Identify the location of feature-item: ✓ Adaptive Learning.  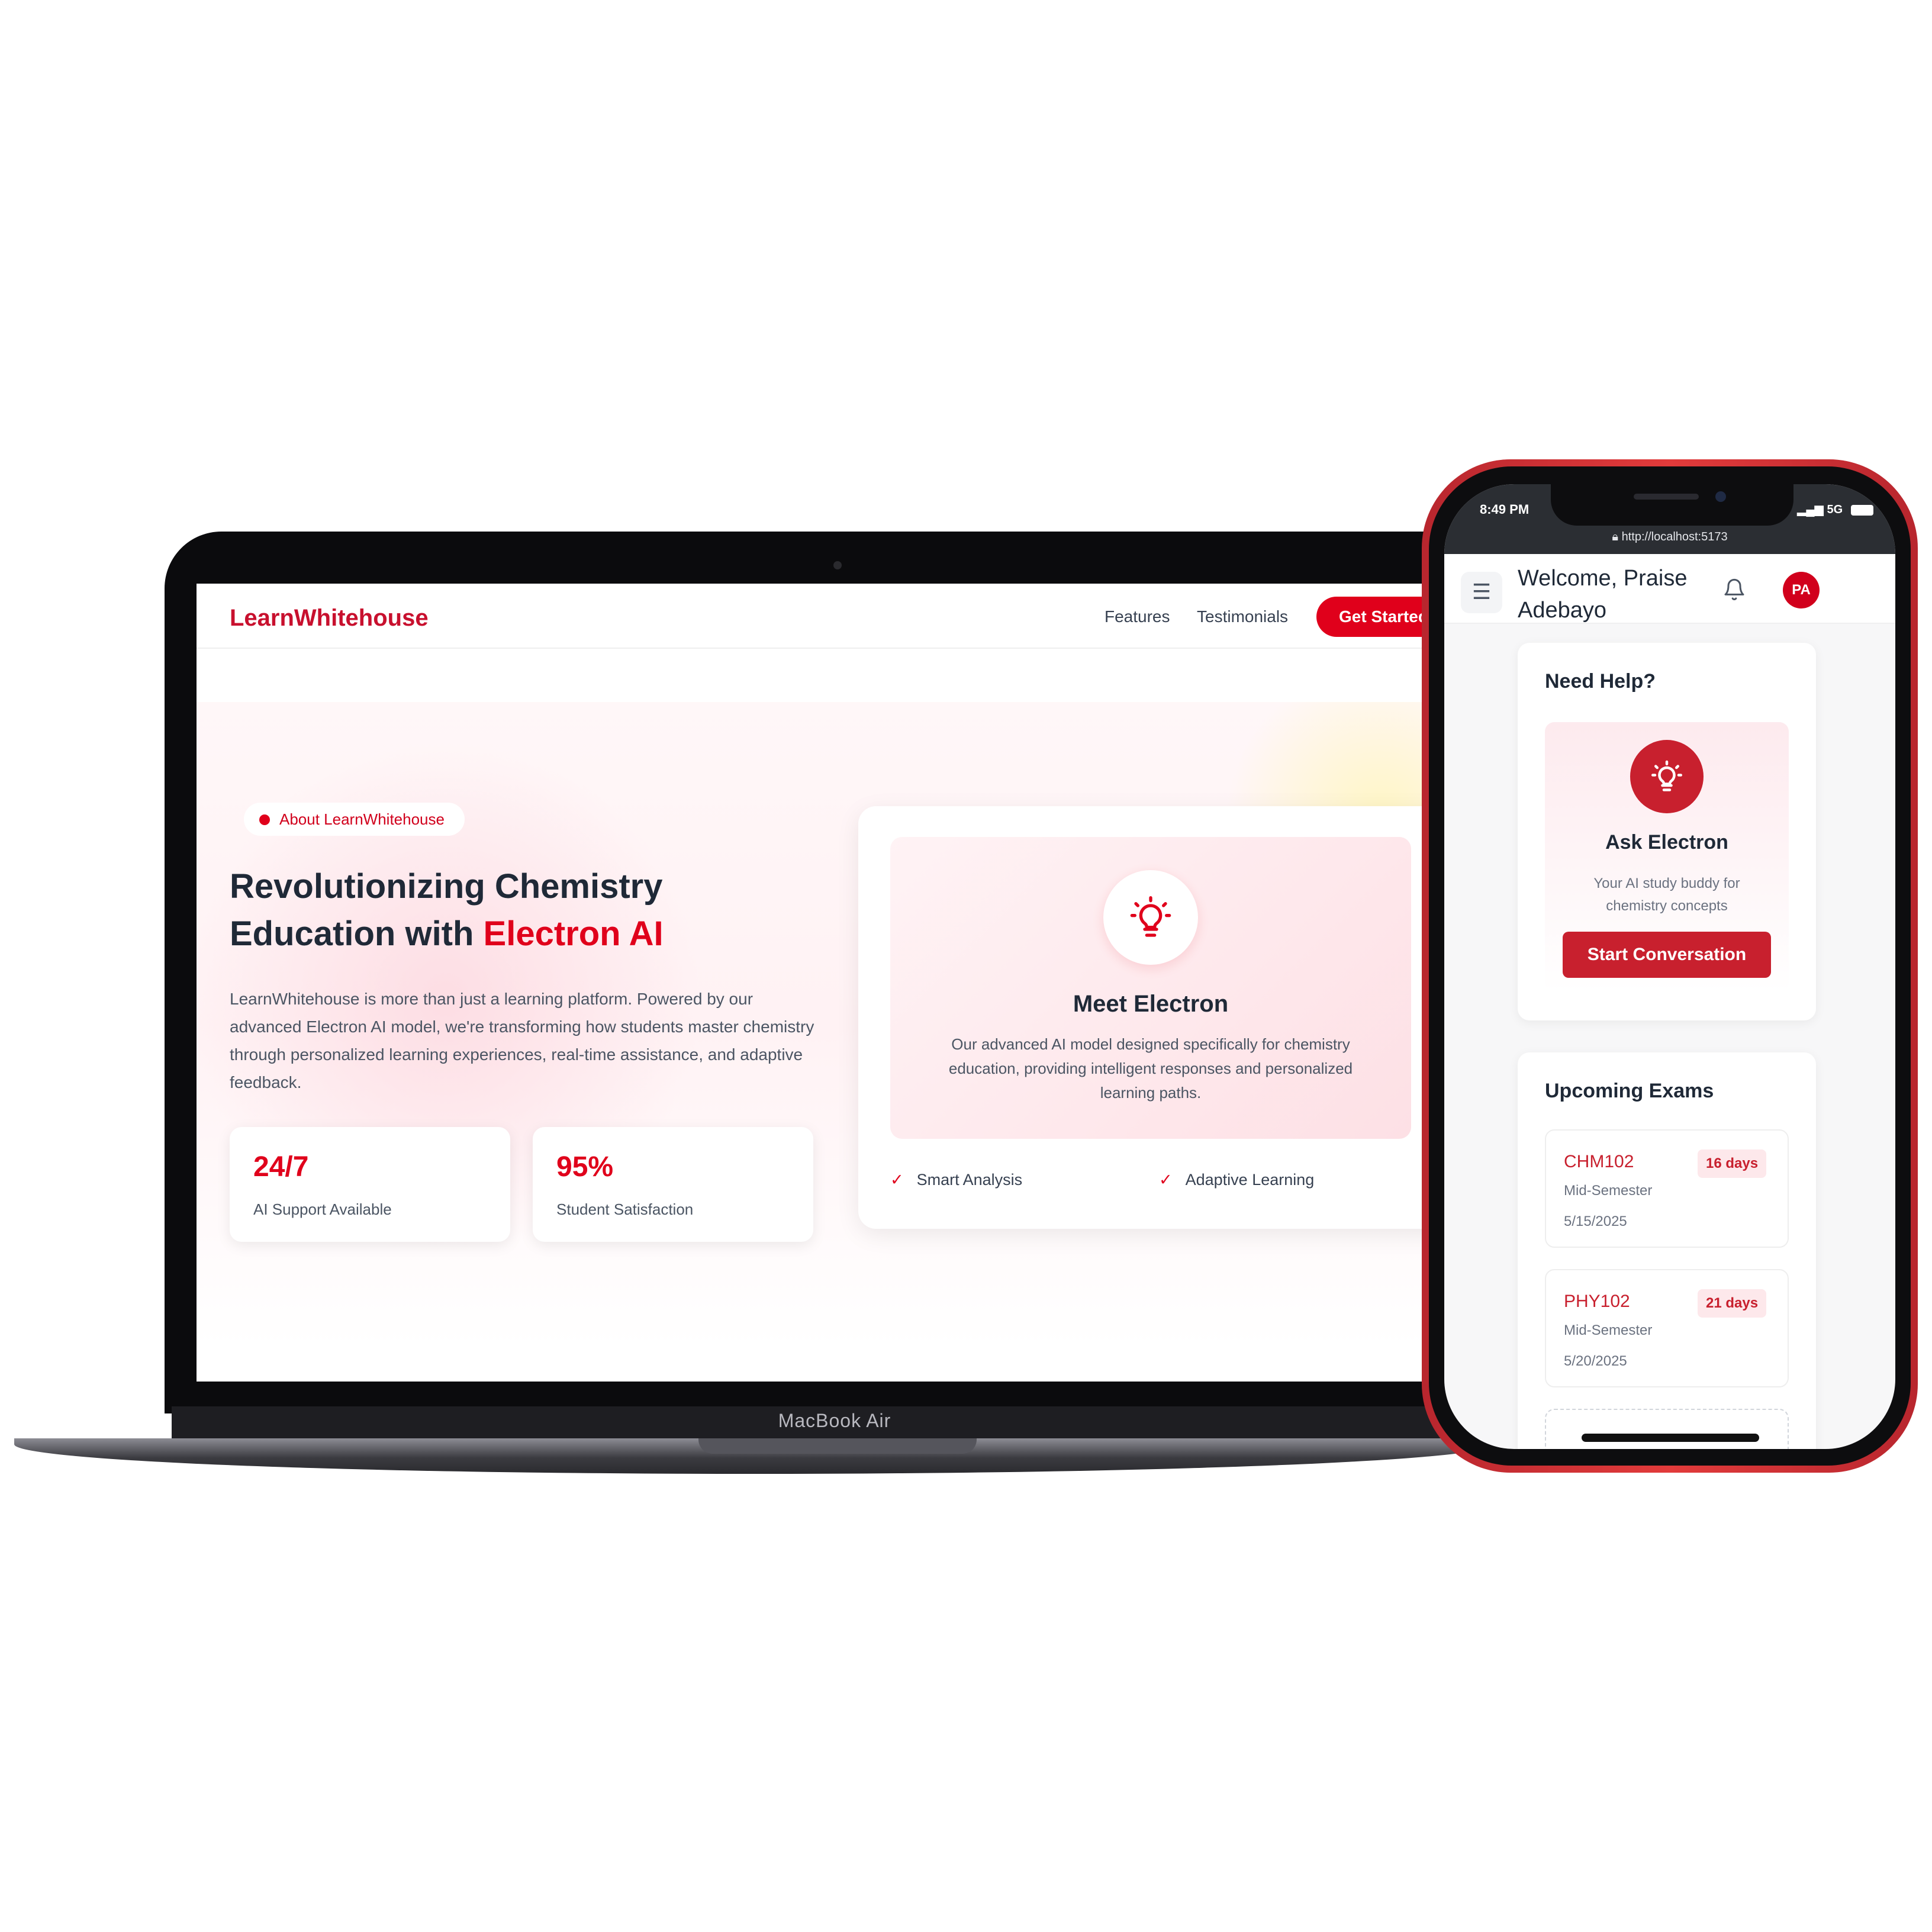
(1237, 1180).